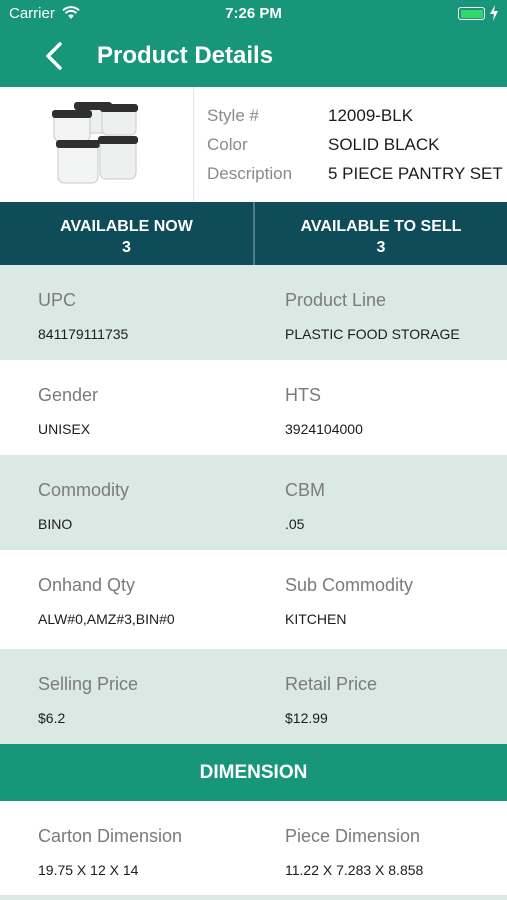 The height and width of the screenshot is (900, 507). Describe the element at coordinates (250, 173) in the screenshot. I see `spec-label: Description` at that location.